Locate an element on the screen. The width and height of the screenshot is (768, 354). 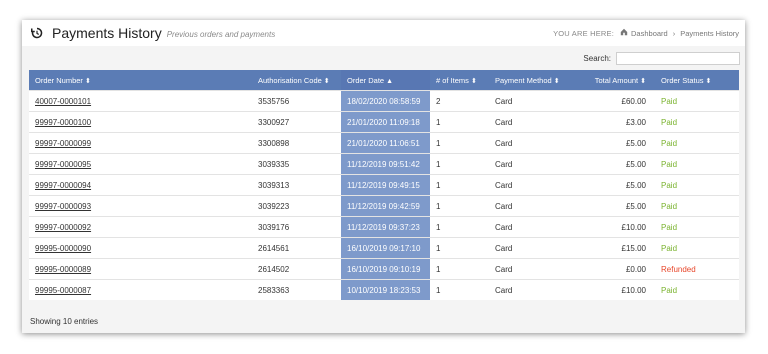
order-date: 11/12/2019 09:51:42 is located at coordinates (385, 164).